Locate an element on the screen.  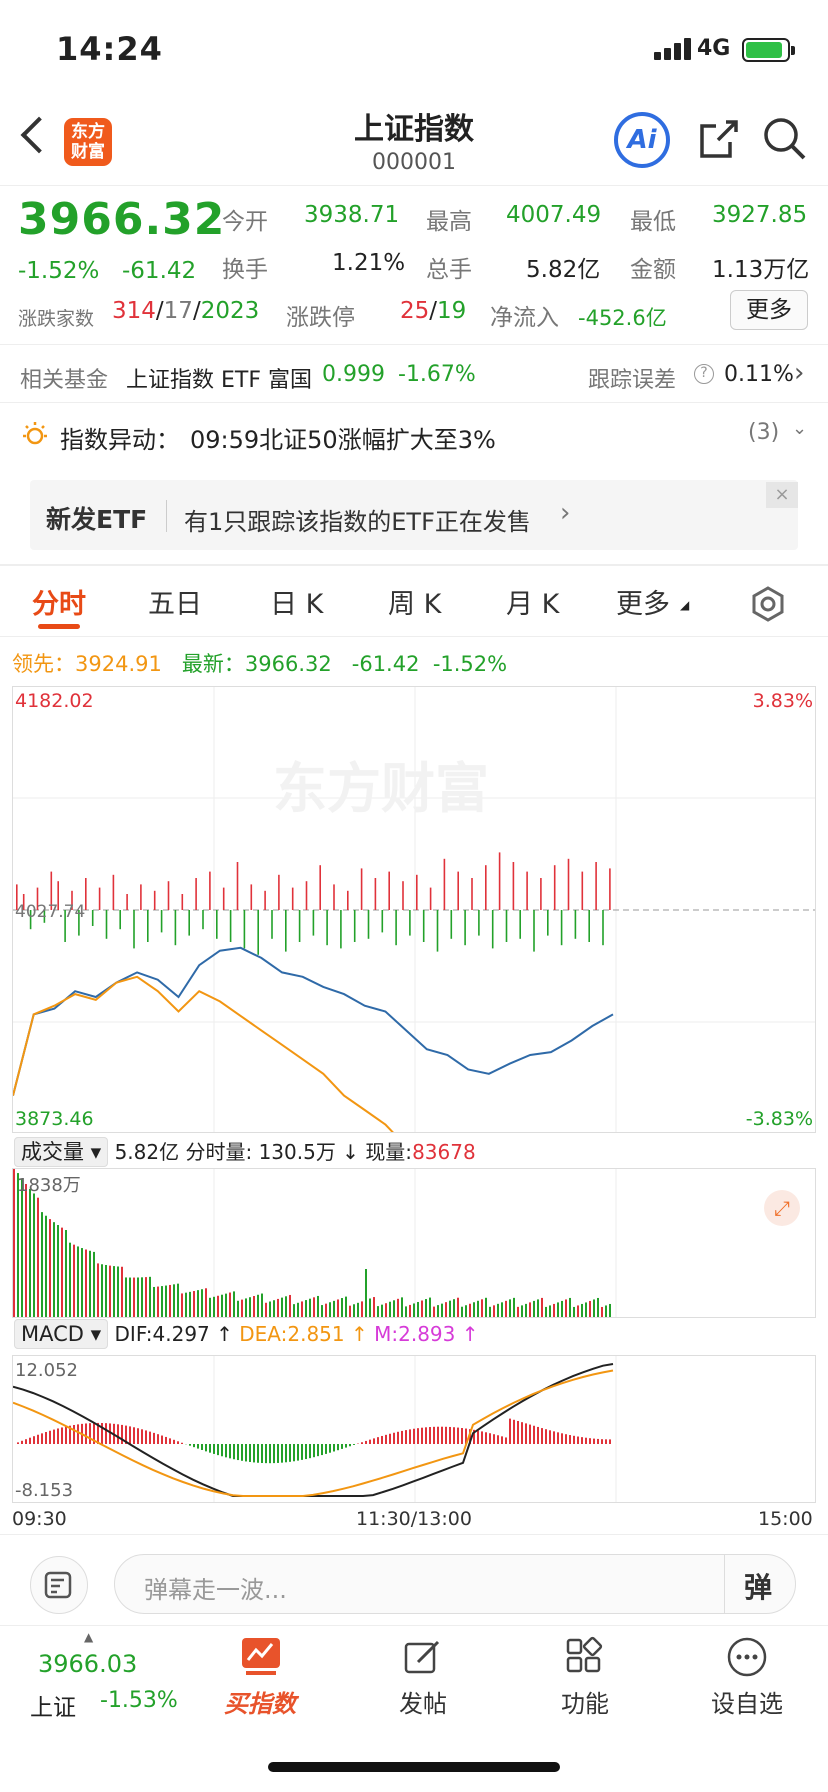
settings-icon is located at coordinates (768, 604).